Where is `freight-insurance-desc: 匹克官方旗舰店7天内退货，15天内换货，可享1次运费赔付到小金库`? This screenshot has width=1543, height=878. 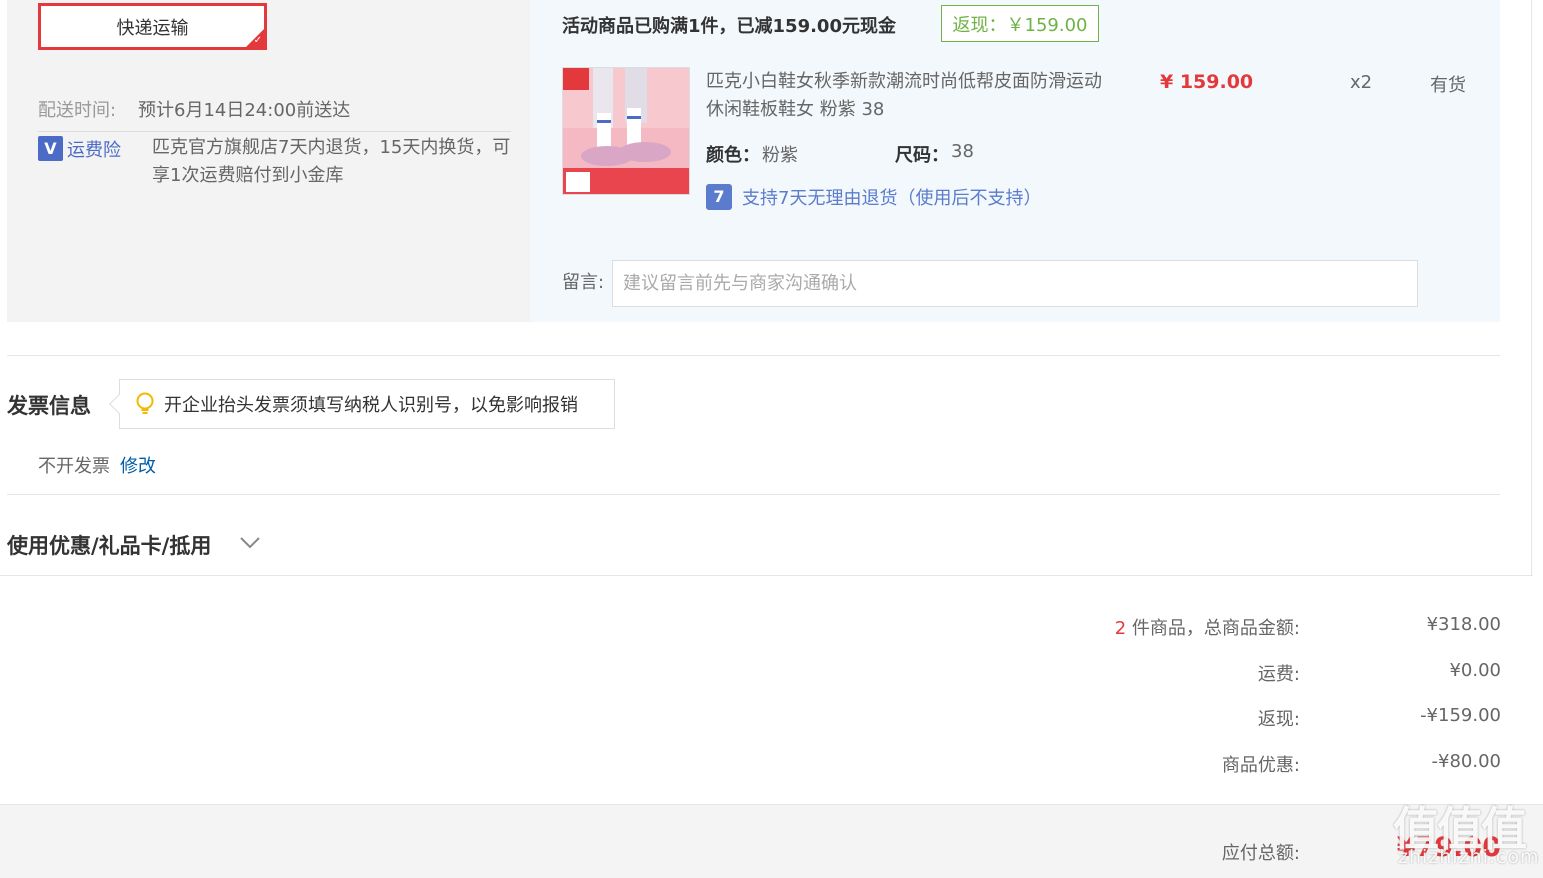
freight-insurance-desc: 匹克官方旗舰店7天内退货，15天内换货，可享1次运费赔付到小金库 is located at coordinates (331, 161).